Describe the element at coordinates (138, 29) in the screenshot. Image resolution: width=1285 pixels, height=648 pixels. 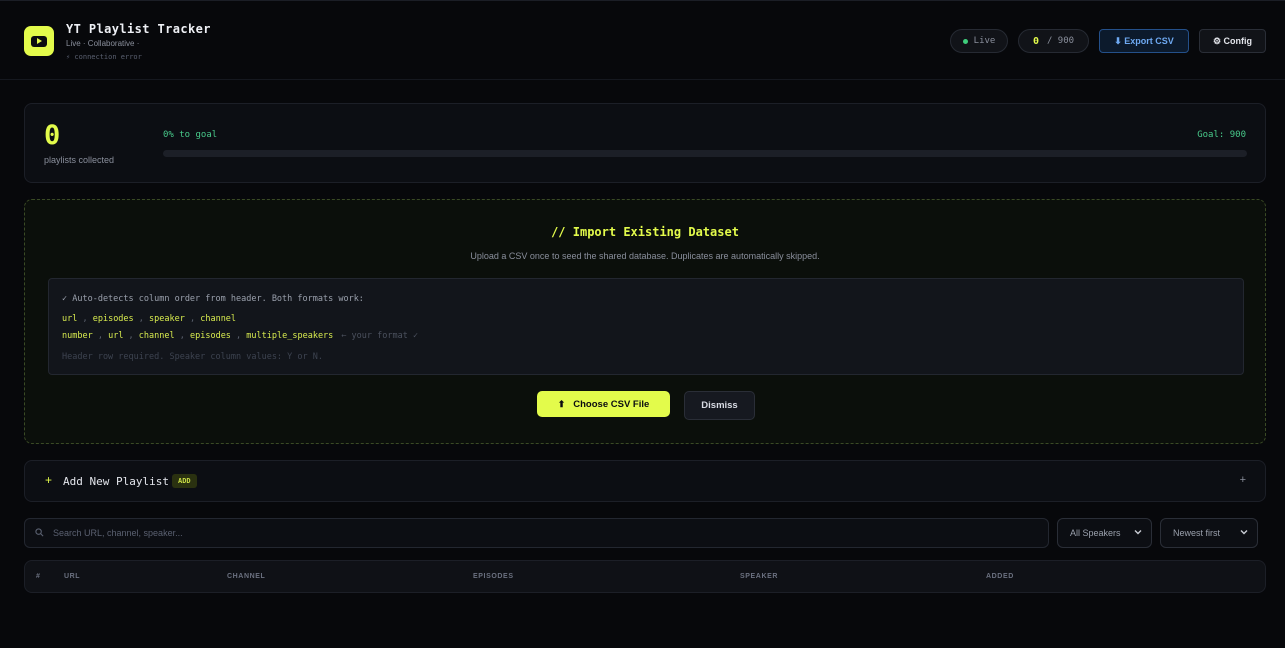
I see `app-title: YT Playlist Tracker` at that location.